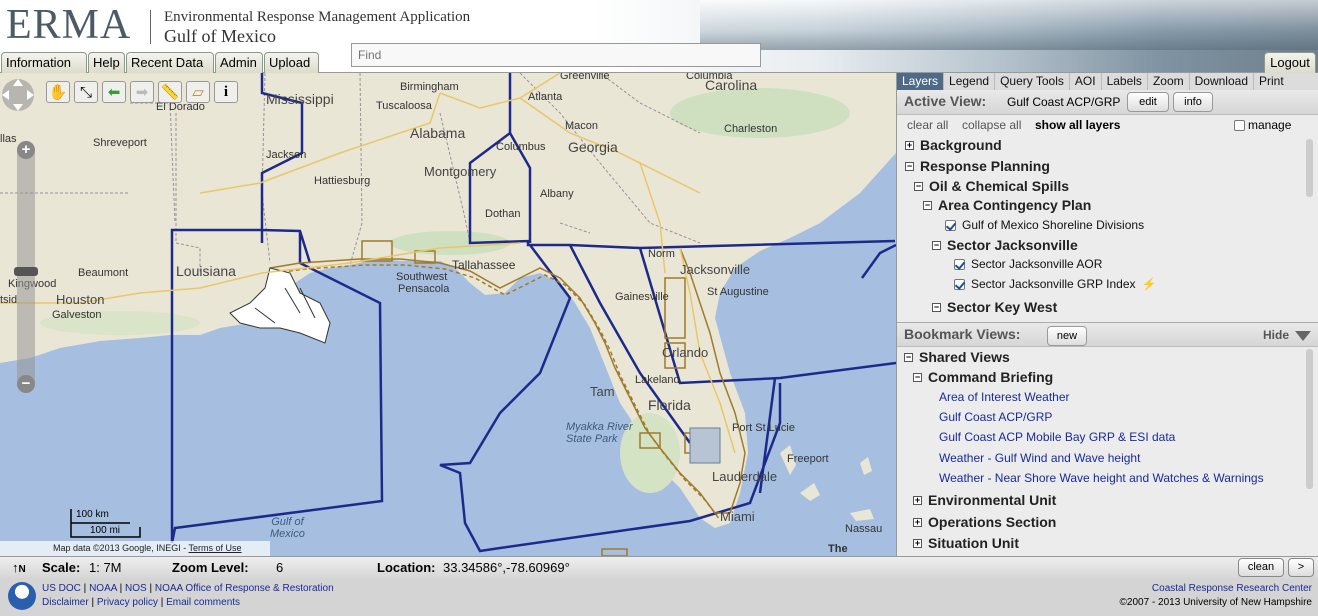 This screenshot has height=616, width=1318. What do you see at coordinates (1301, 567) in the screenshot?
I see `expand-panel-button: >` at bounding box center [1301, 567].